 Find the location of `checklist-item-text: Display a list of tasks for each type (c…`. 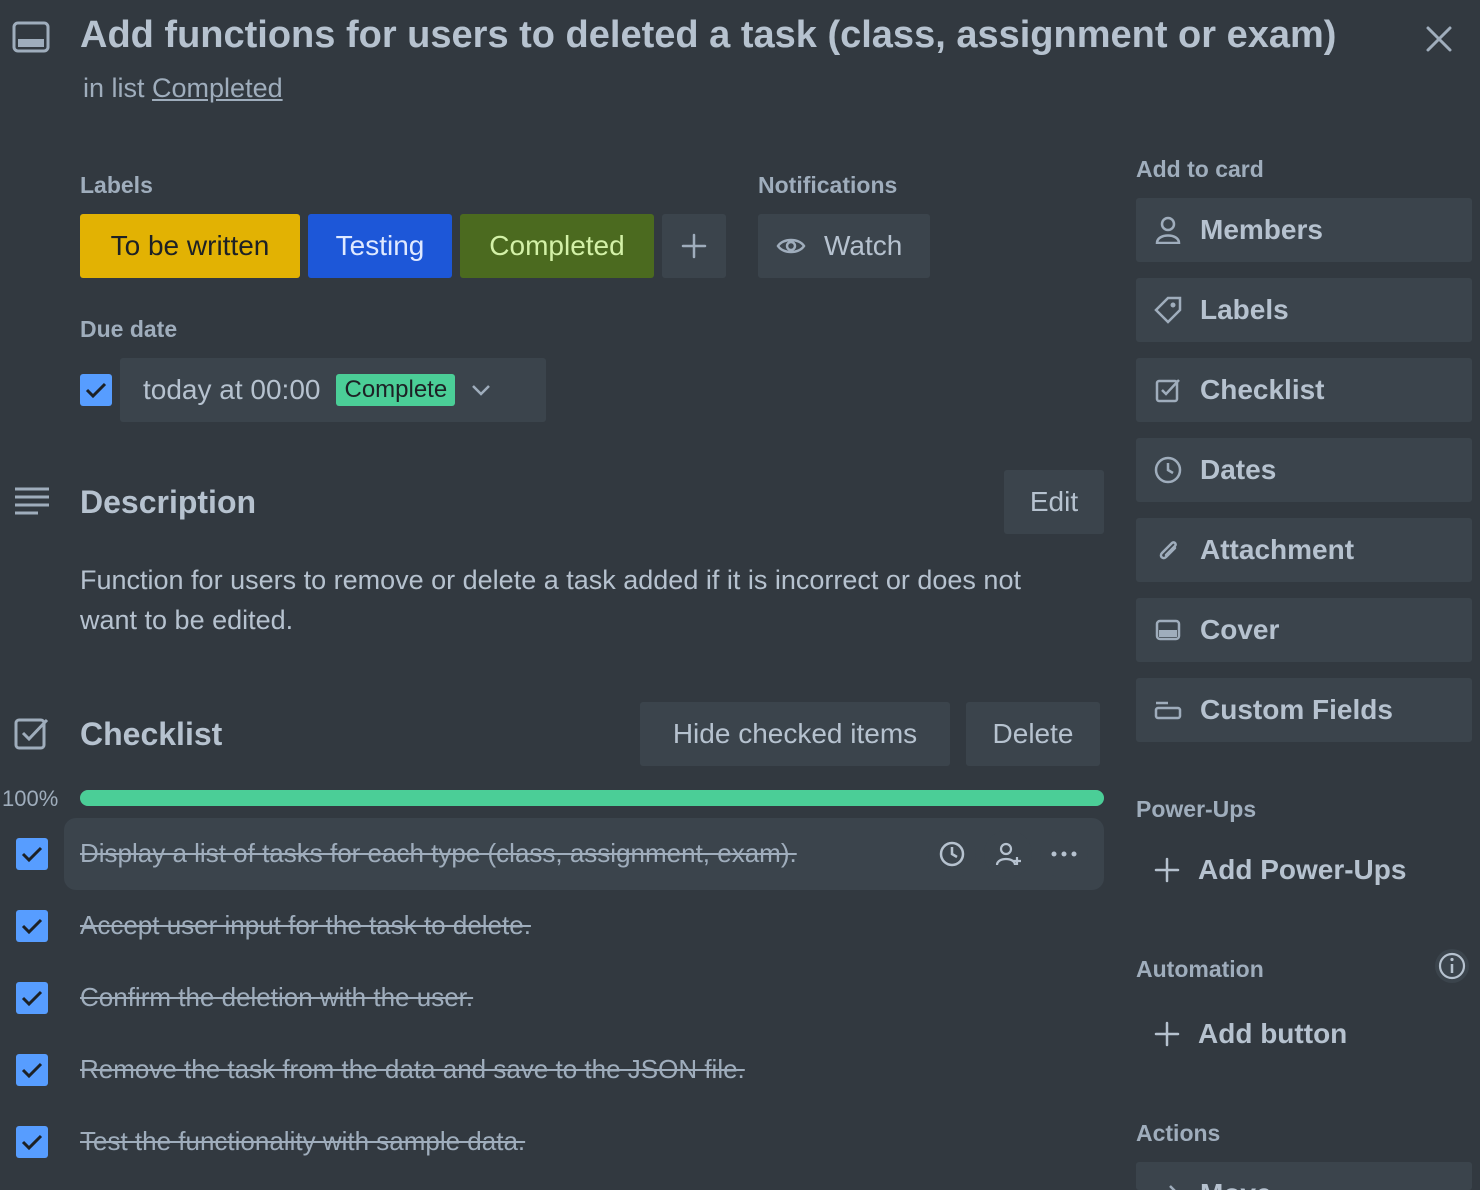

checklist-item-text: Display a list of tasks for each type (c… is located at coordinates (438, 853).